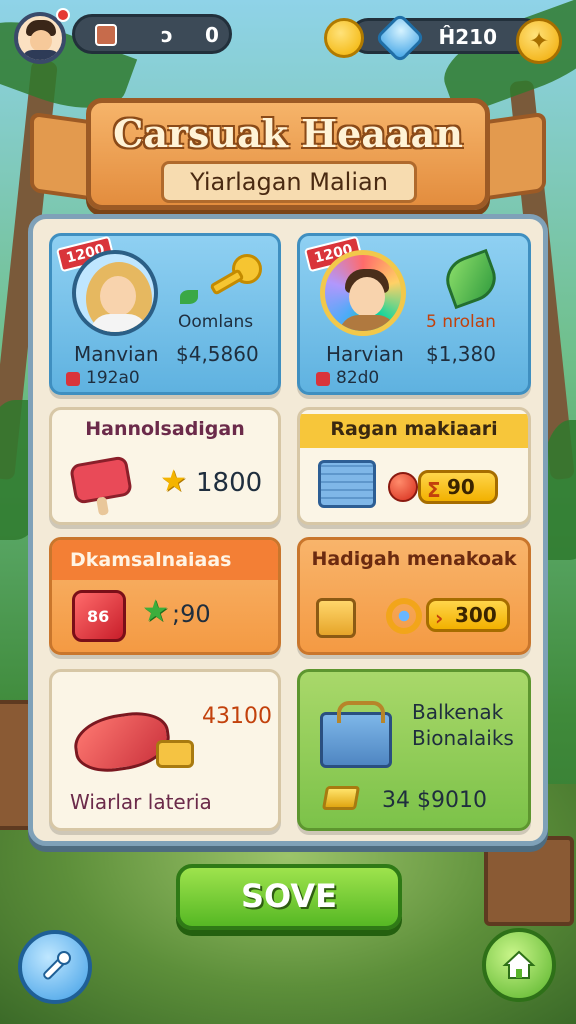 Image resolution: width=576 pixels, height=1024 pixels. Describe the element at coordinates (212, 35) in the screenshot. I see `resource-value-b: 0` at that location.